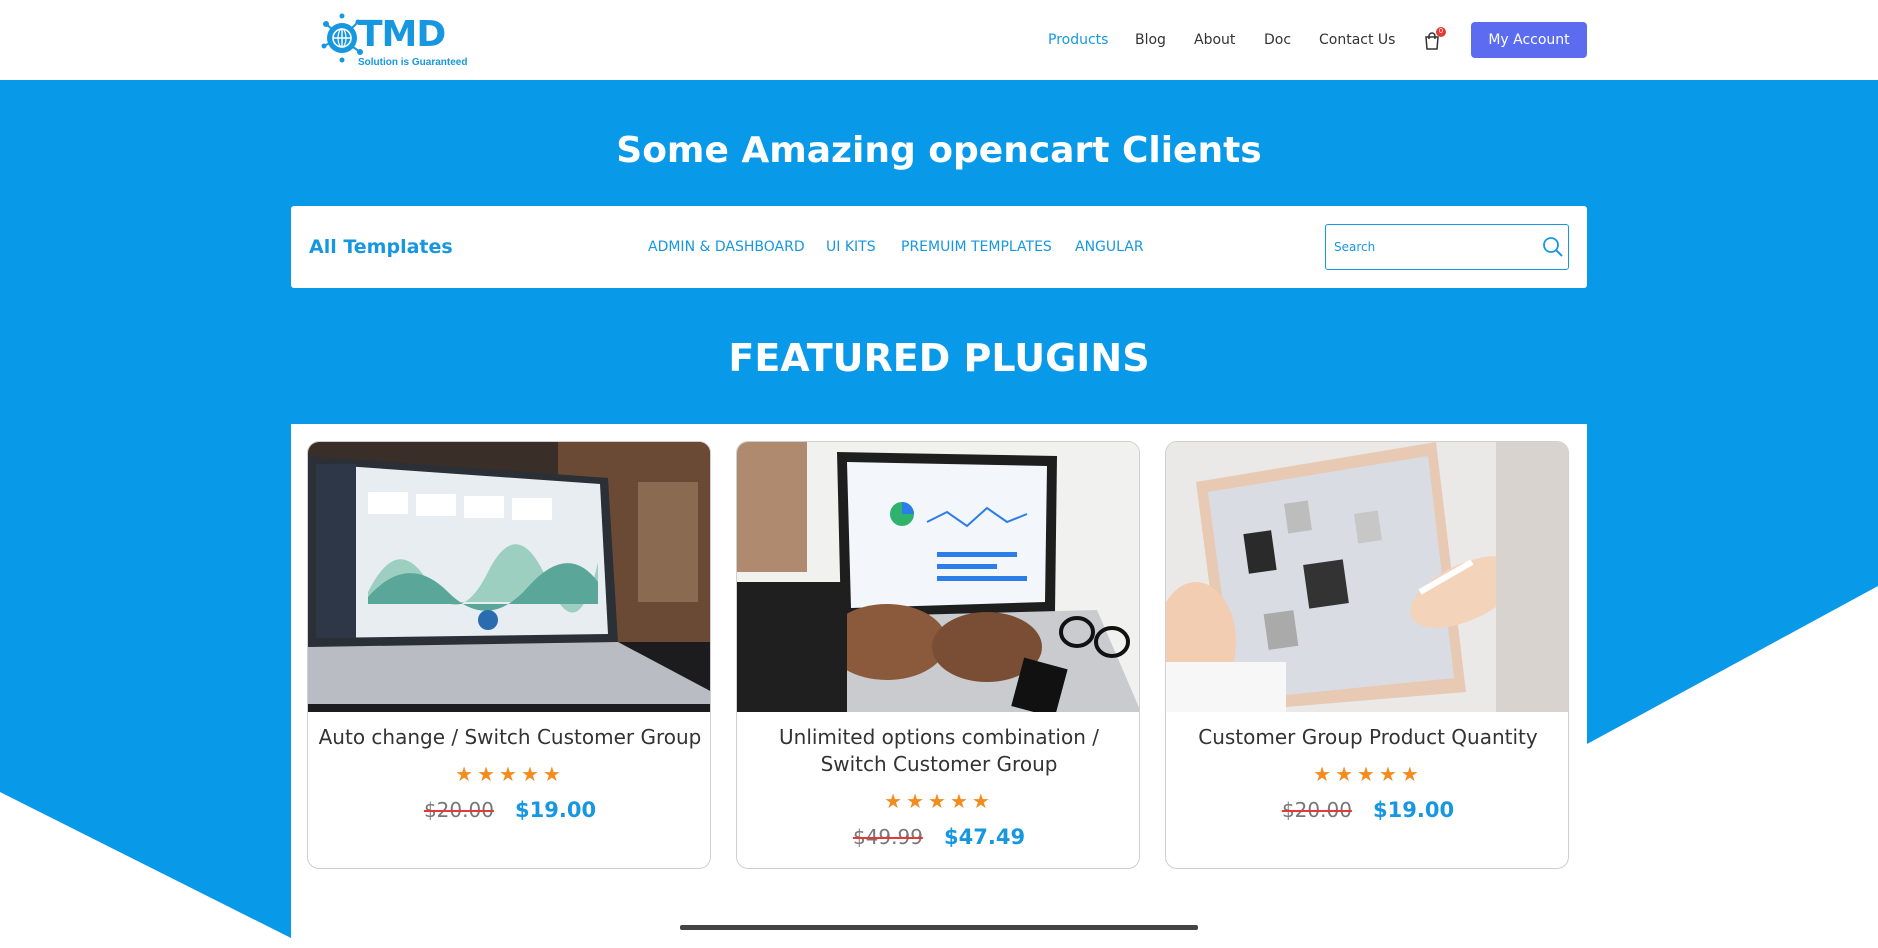 The width and height of the screenshot is (1878, 948). I want to click on hero-title: Some Amazing opencart Clients, so click(939, 150).